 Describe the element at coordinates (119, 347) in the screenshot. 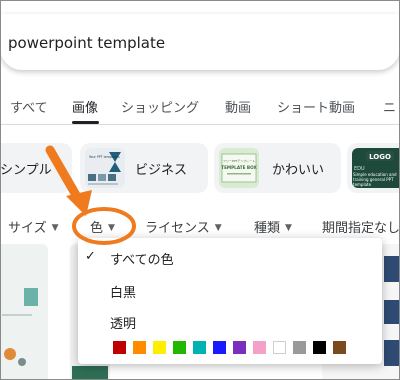

I see `color-swatch-red` at that location.